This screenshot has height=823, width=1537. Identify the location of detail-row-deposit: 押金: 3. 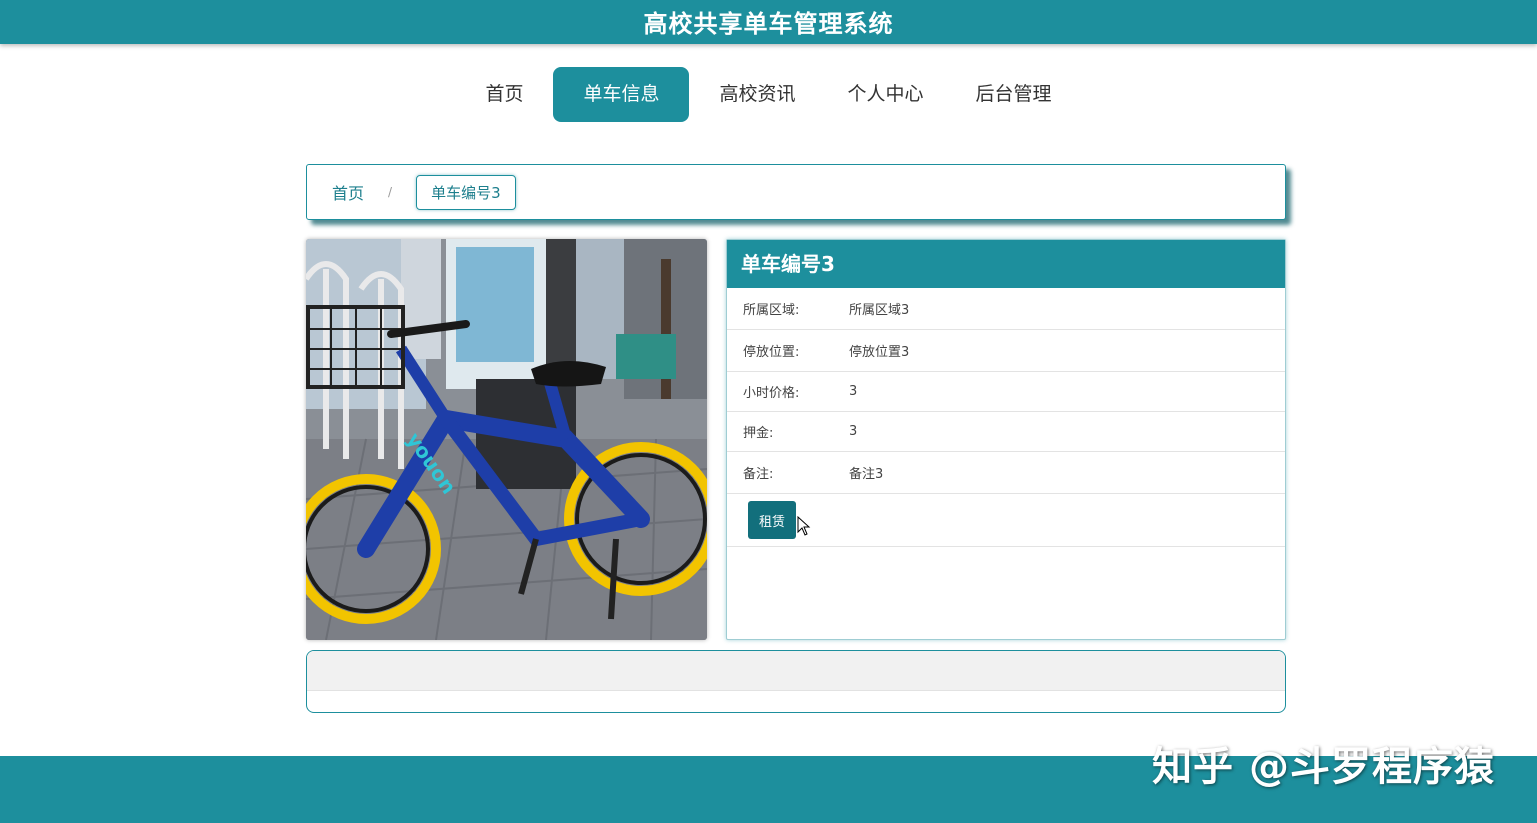
(1006, 432).